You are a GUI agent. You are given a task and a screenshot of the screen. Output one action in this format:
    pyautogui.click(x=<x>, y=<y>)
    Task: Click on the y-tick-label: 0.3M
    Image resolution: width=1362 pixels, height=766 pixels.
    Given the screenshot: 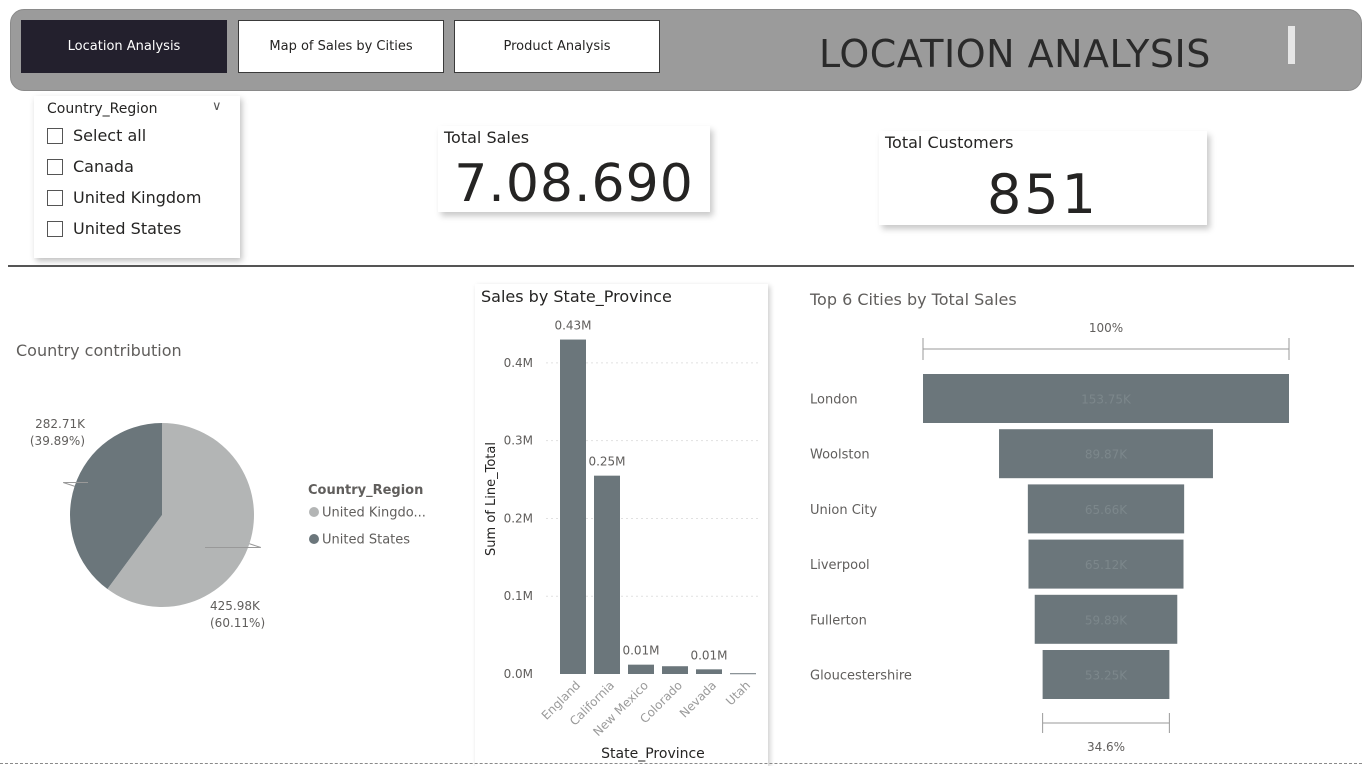 What is the action you would take?
    pyautogui.click(x=518, y=441)
    